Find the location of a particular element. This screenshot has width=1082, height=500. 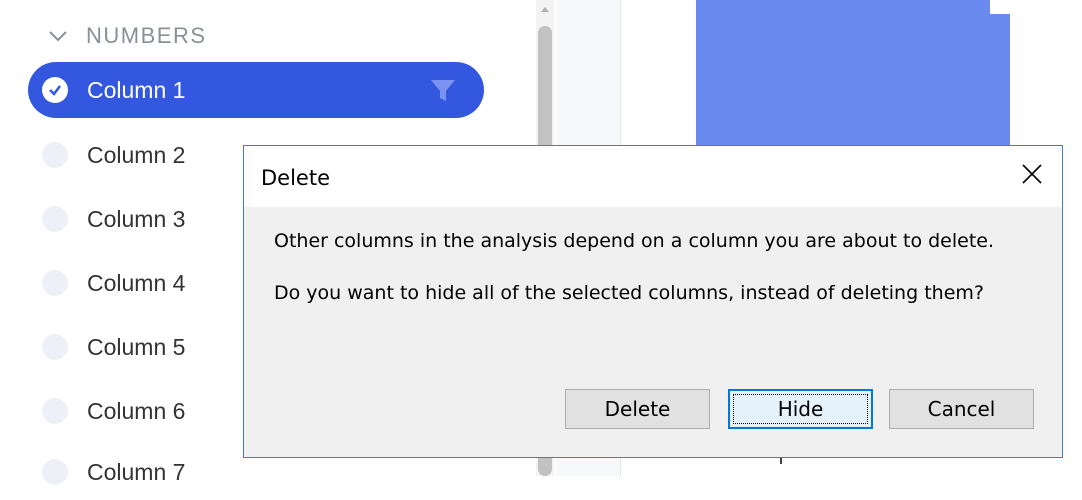

scroll-up-arrow-icon is located at coordinates (545, 8).